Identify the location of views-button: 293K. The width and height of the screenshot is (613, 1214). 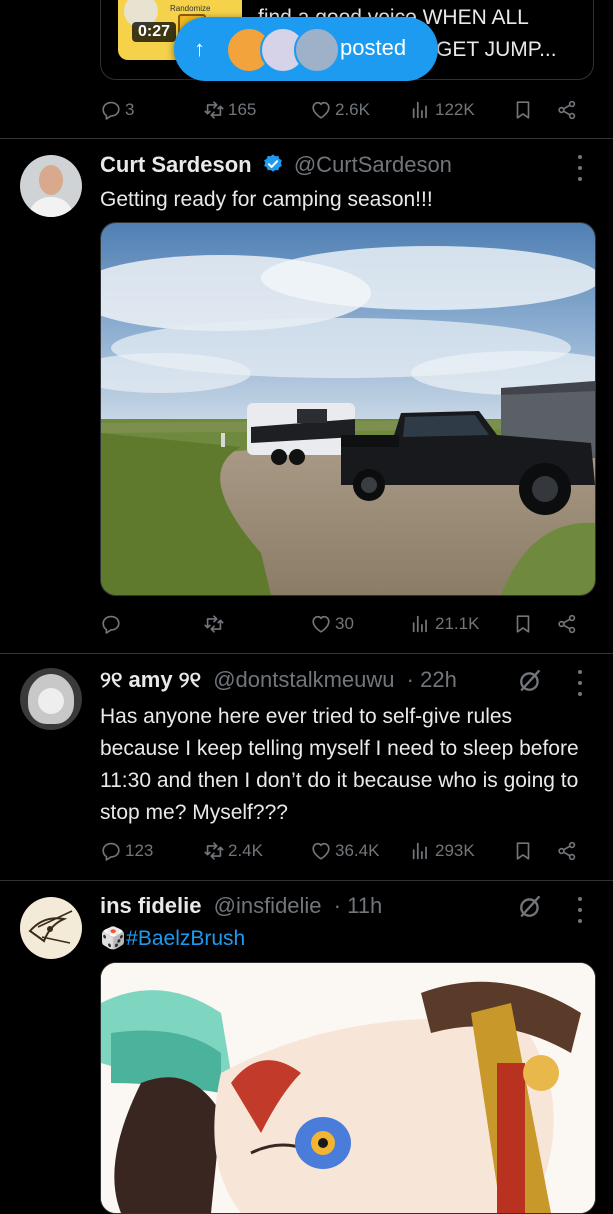
(442, 851).